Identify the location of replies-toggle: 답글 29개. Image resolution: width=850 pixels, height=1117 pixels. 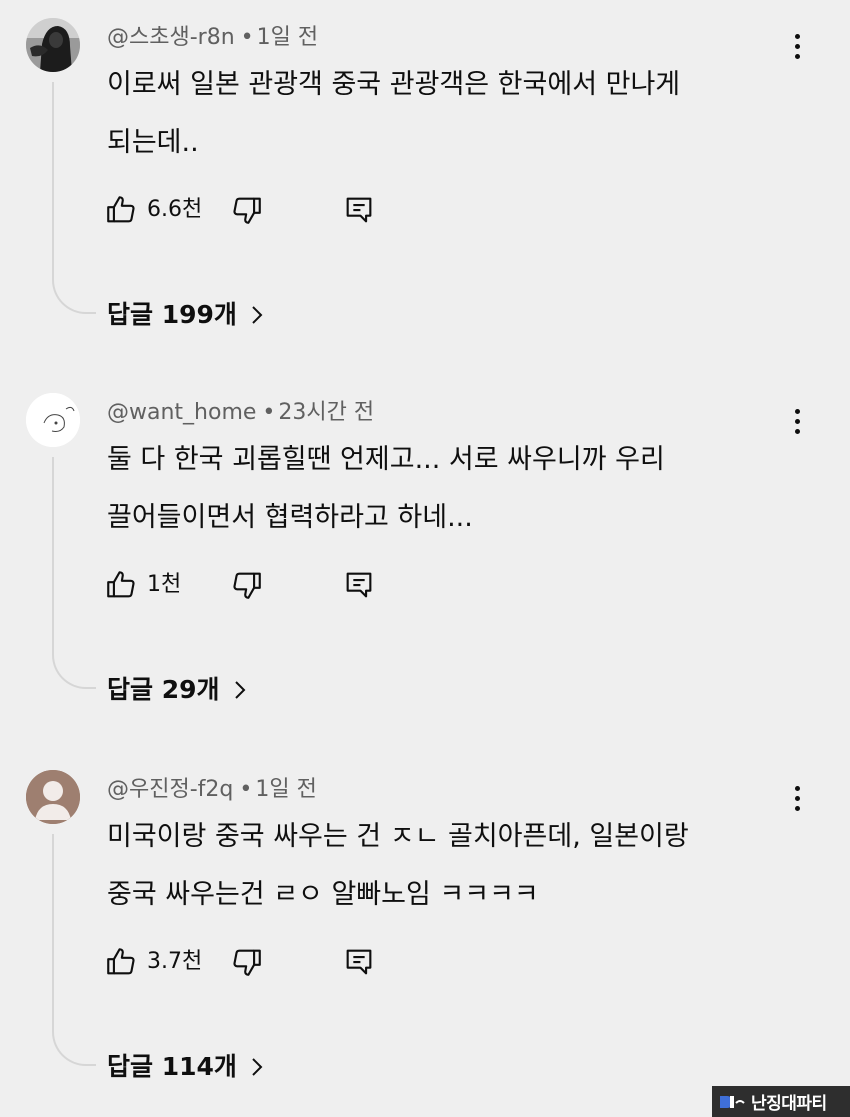
(177, 690).